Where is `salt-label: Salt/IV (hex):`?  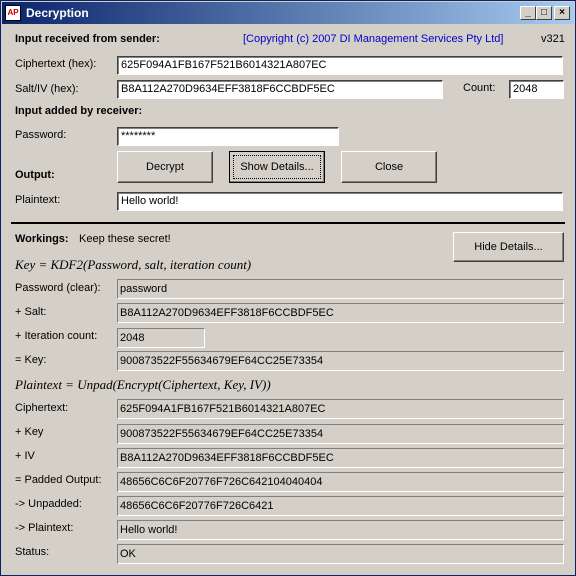
salt-label: Salt/IV (hex): is located at coordinates (47, 89).